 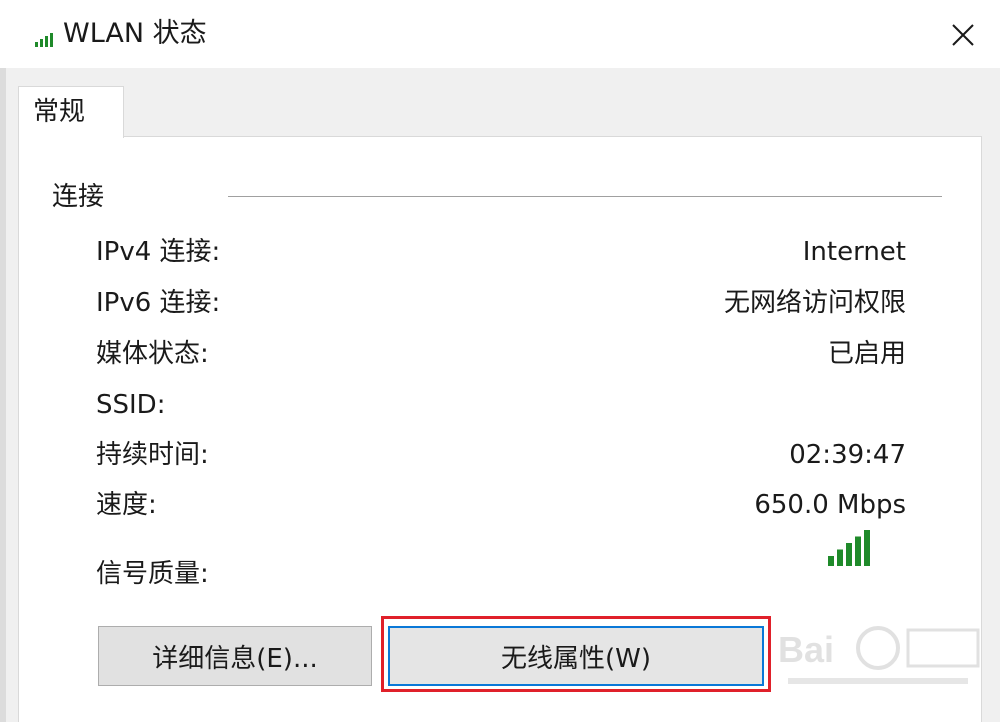 I want to click on close-button, so click(x=963, y=35).